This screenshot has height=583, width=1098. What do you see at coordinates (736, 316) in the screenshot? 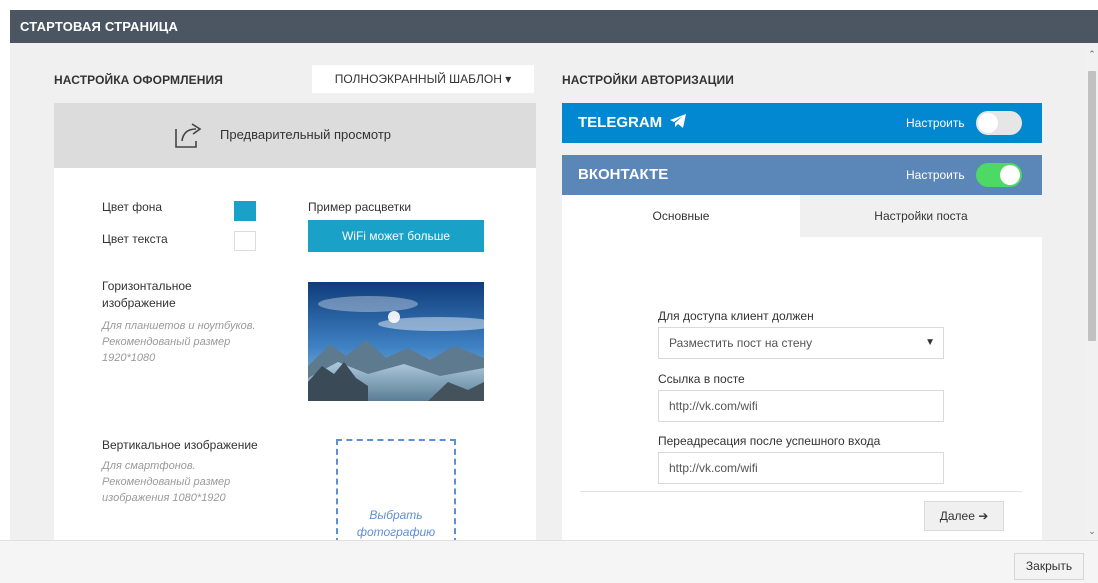
I see `access-label: Для доступа клиент должен` at bounding box center [736, 316].